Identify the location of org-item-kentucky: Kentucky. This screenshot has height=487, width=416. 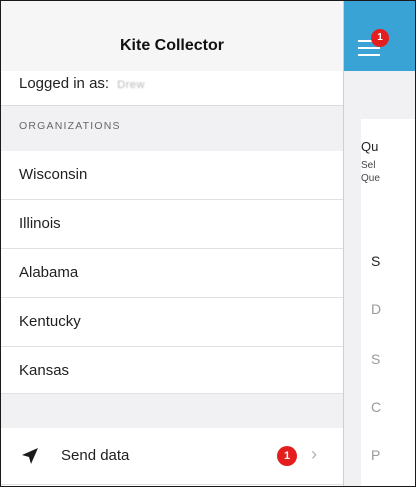
(172, 322).